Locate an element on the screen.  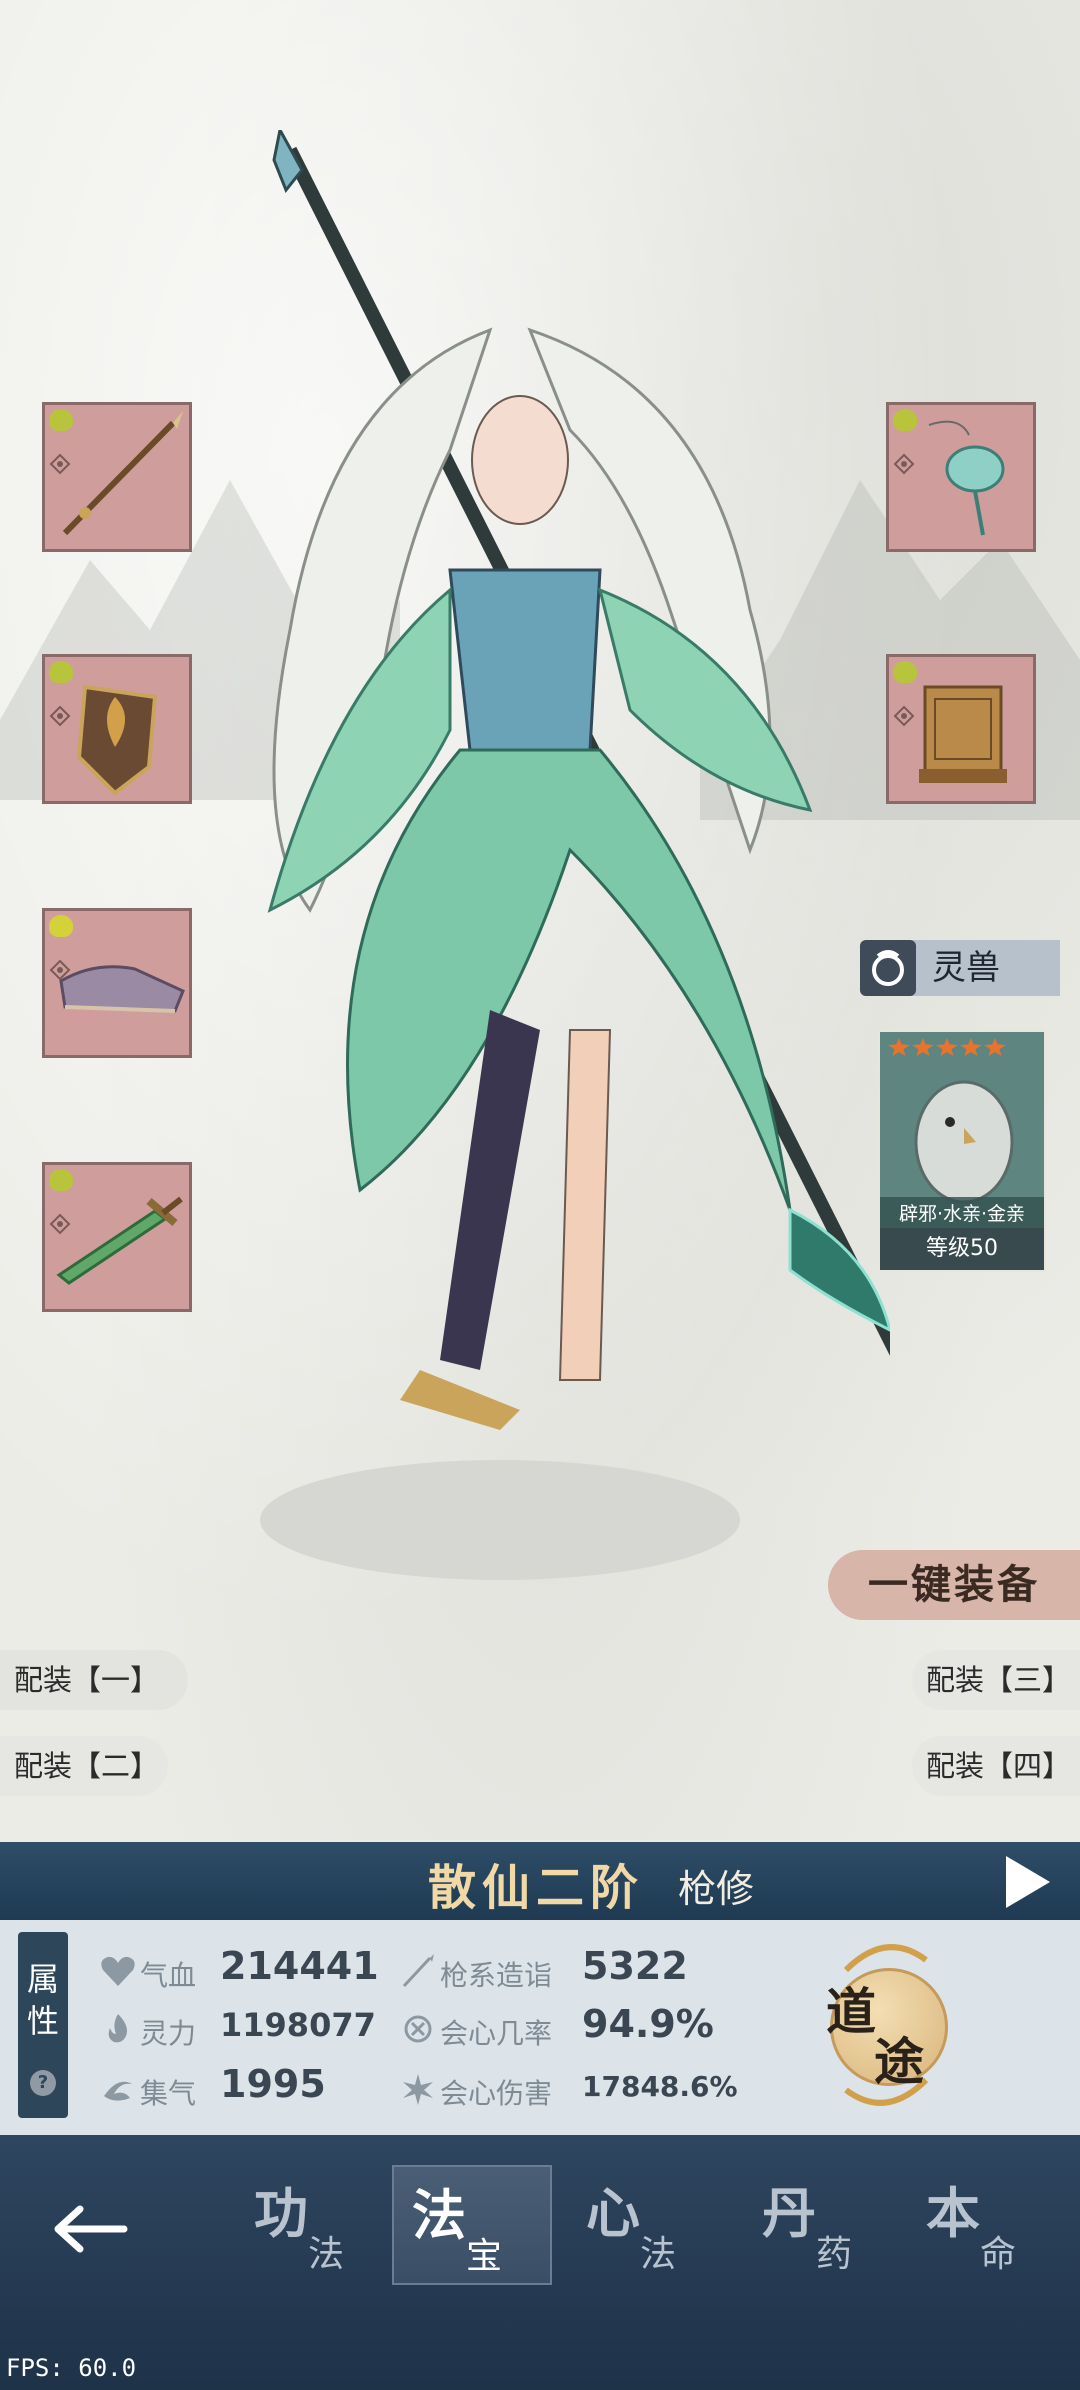
equip-slot-seal is located at coordinates (961, 729).